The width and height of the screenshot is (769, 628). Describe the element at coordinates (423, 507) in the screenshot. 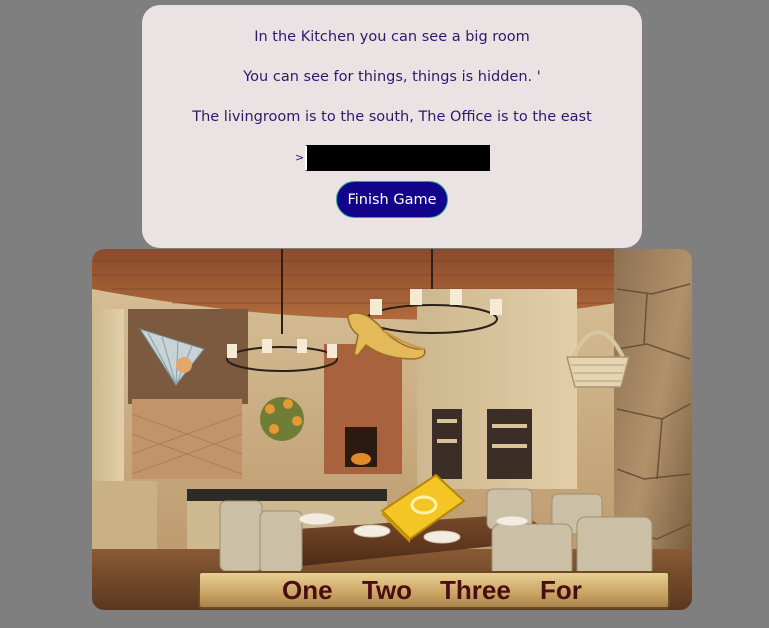

I see `gold-bar-item` at that location.